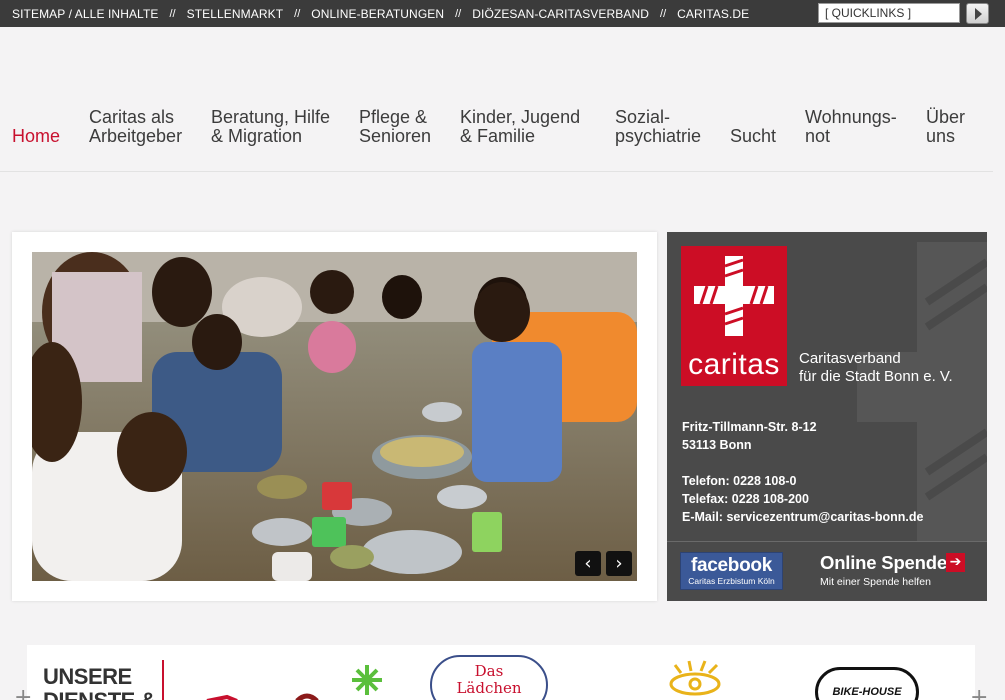  I want to click on slider-prev-button: ‹, so click(588, 563).